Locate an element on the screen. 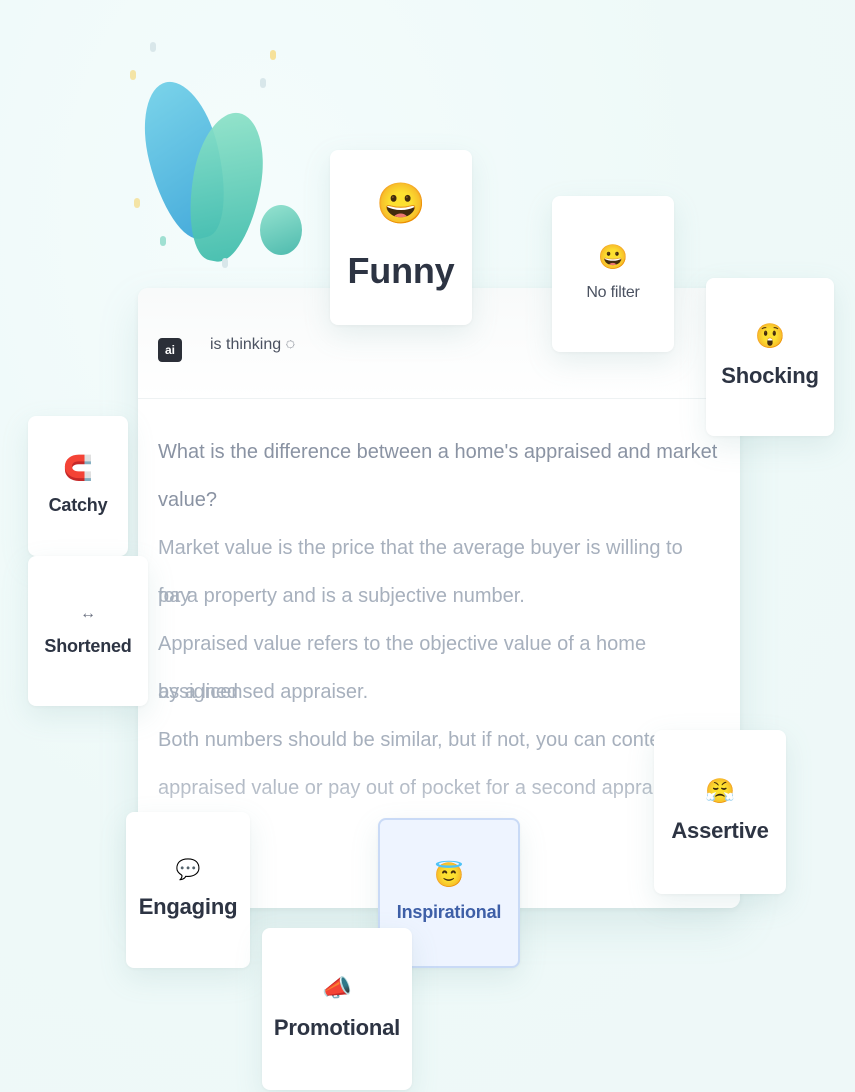 The image size is (855, 1092). tone-label: Funny is located at coordinates (401, 270).